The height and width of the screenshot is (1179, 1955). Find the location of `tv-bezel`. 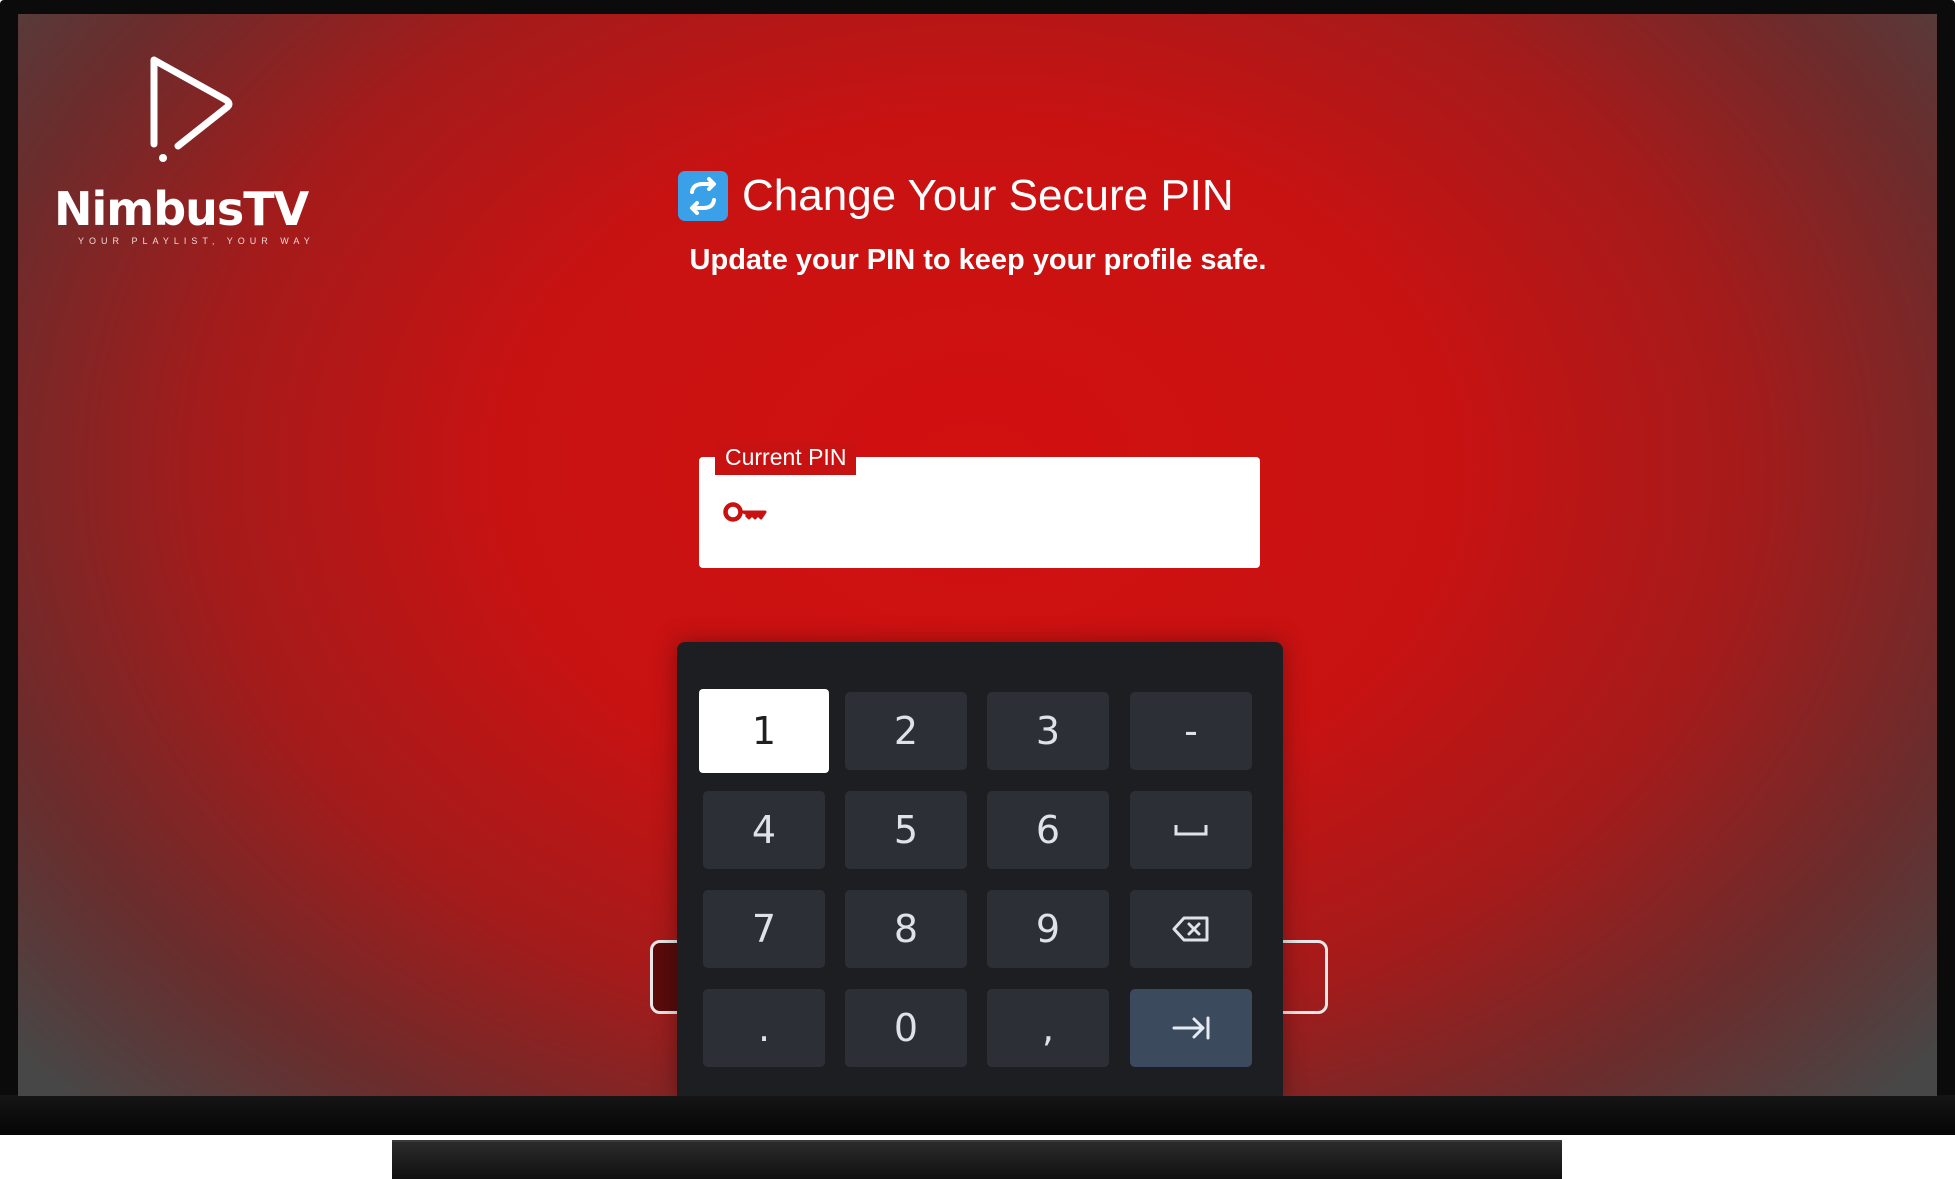

tv-bezel is located at coordinates (977, 1115).